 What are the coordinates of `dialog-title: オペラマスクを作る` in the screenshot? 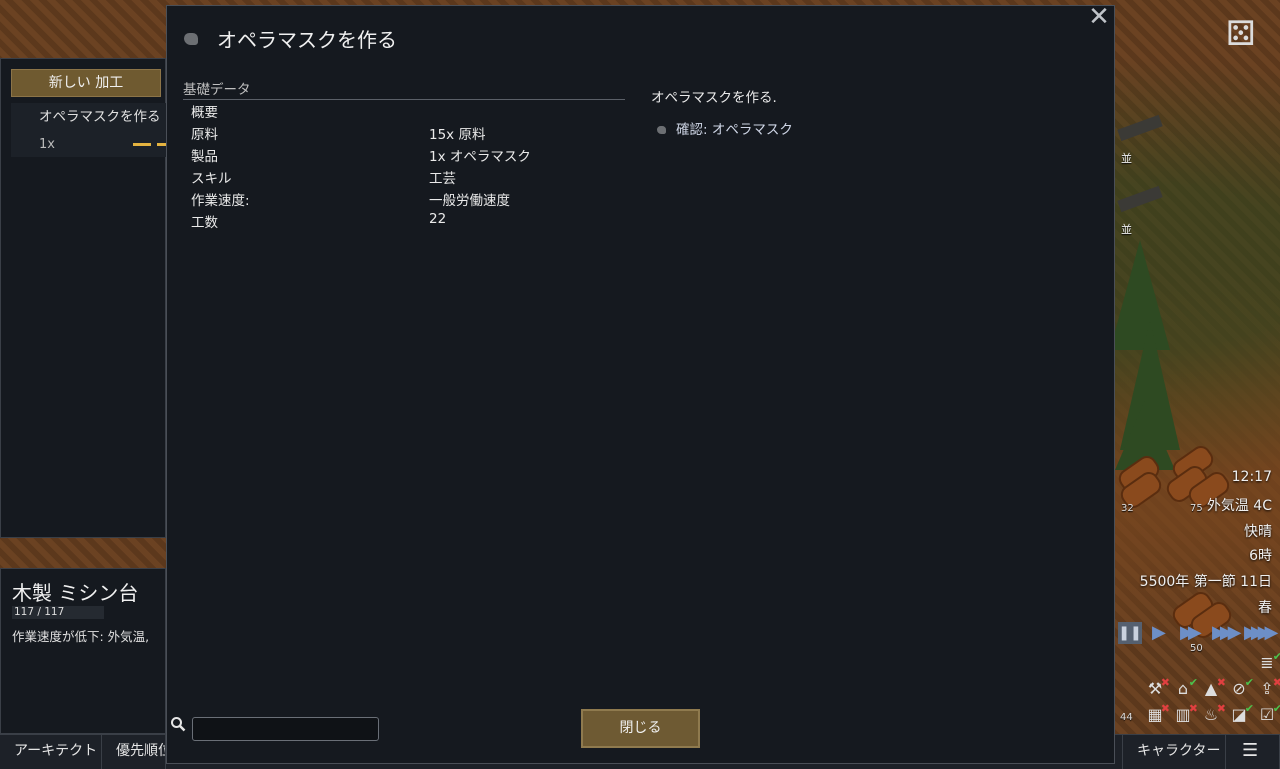 It's located at (307, 40).